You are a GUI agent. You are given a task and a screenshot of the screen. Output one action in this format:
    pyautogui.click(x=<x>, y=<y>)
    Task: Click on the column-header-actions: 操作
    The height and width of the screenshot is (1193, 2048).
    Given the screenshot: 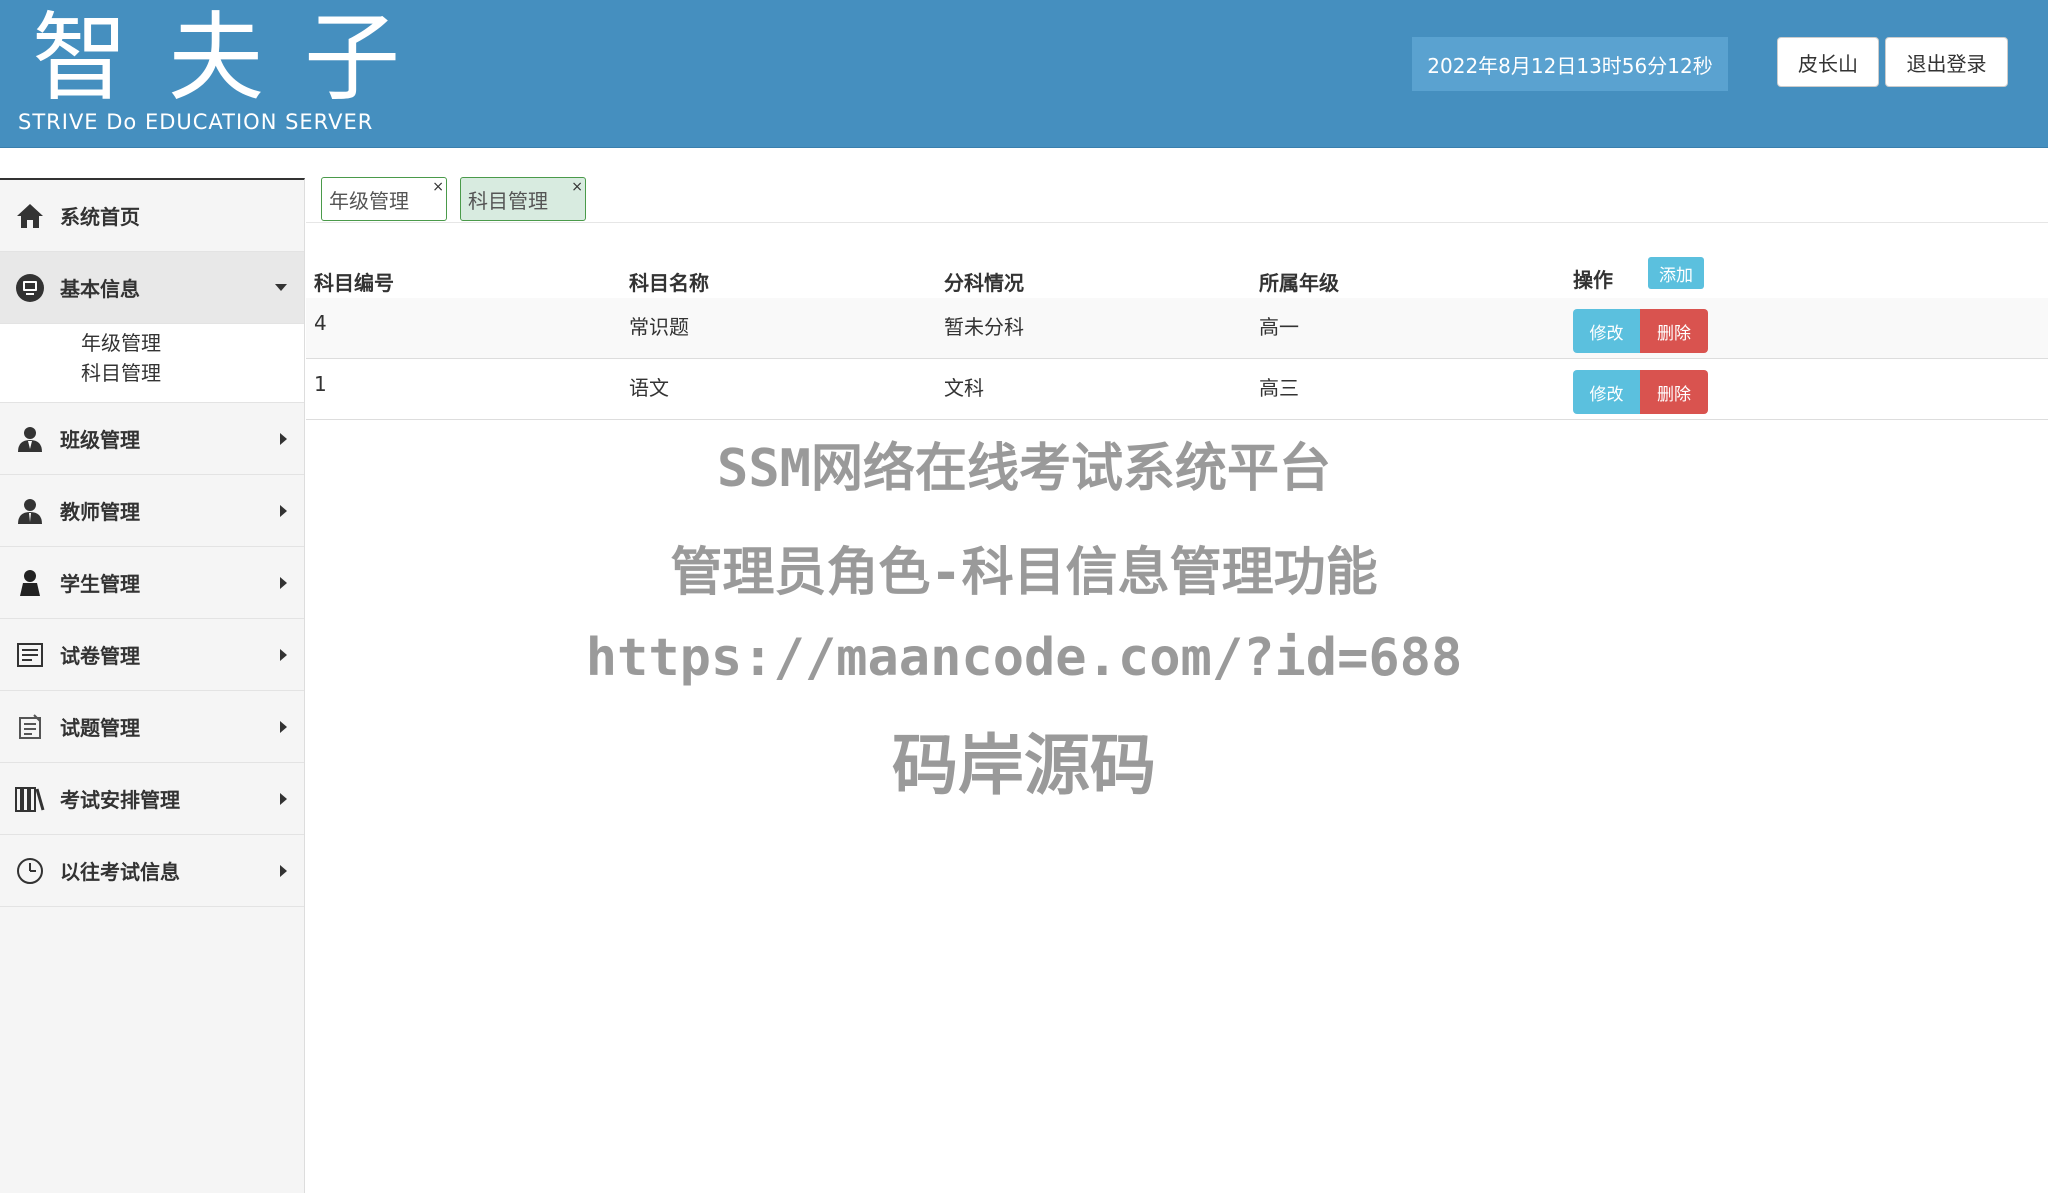 What is the action you would take?
    pyautogui.click(x=1593, y=280)
    